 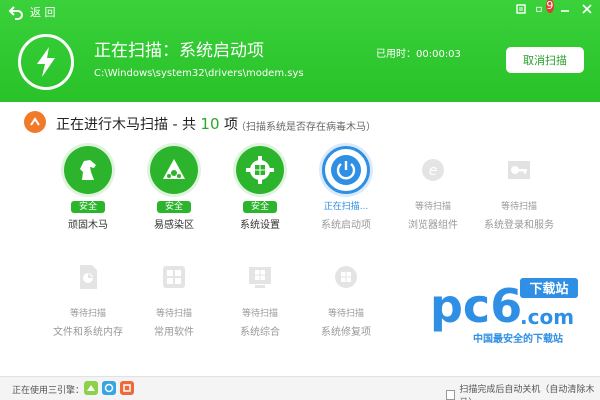 What do you see at coordinates (174, 170) in the screenshot?
I see `infection-icon` at bounding box center [174, 170].